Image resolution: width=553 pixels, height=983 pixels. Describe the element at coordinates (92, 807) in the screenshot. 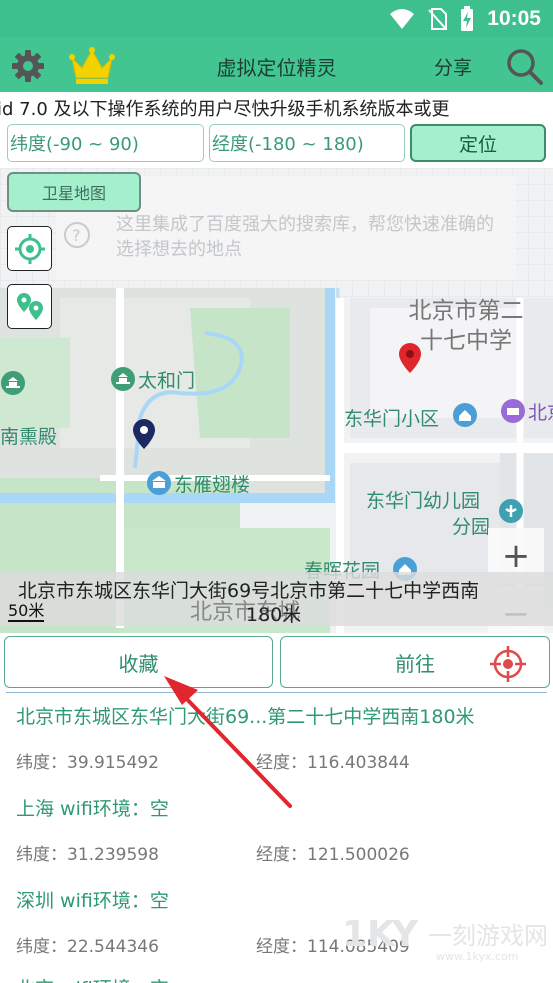

I see `list-item-title: 上海 wifi环境：空` at that location.